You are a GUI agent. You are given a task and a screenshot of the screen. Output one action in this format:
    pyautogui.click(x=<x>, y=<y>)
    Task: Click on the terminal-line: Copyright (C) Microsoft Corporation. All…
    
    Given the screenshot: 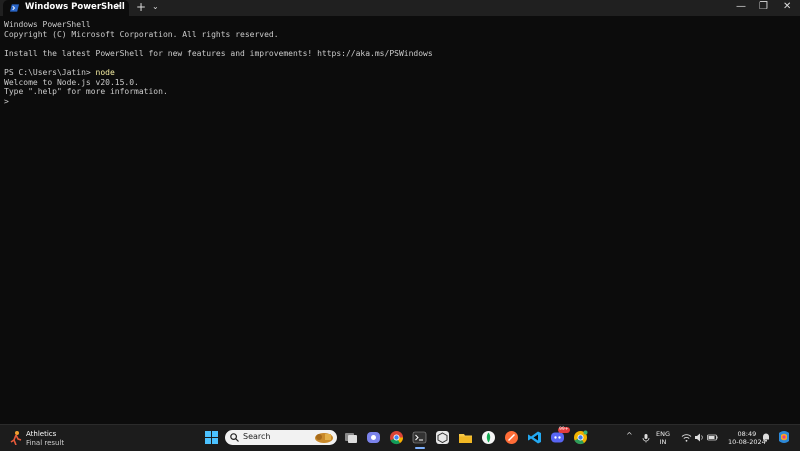 What is the action you would take?
    pyautogui.click(x=141, y=34)
    